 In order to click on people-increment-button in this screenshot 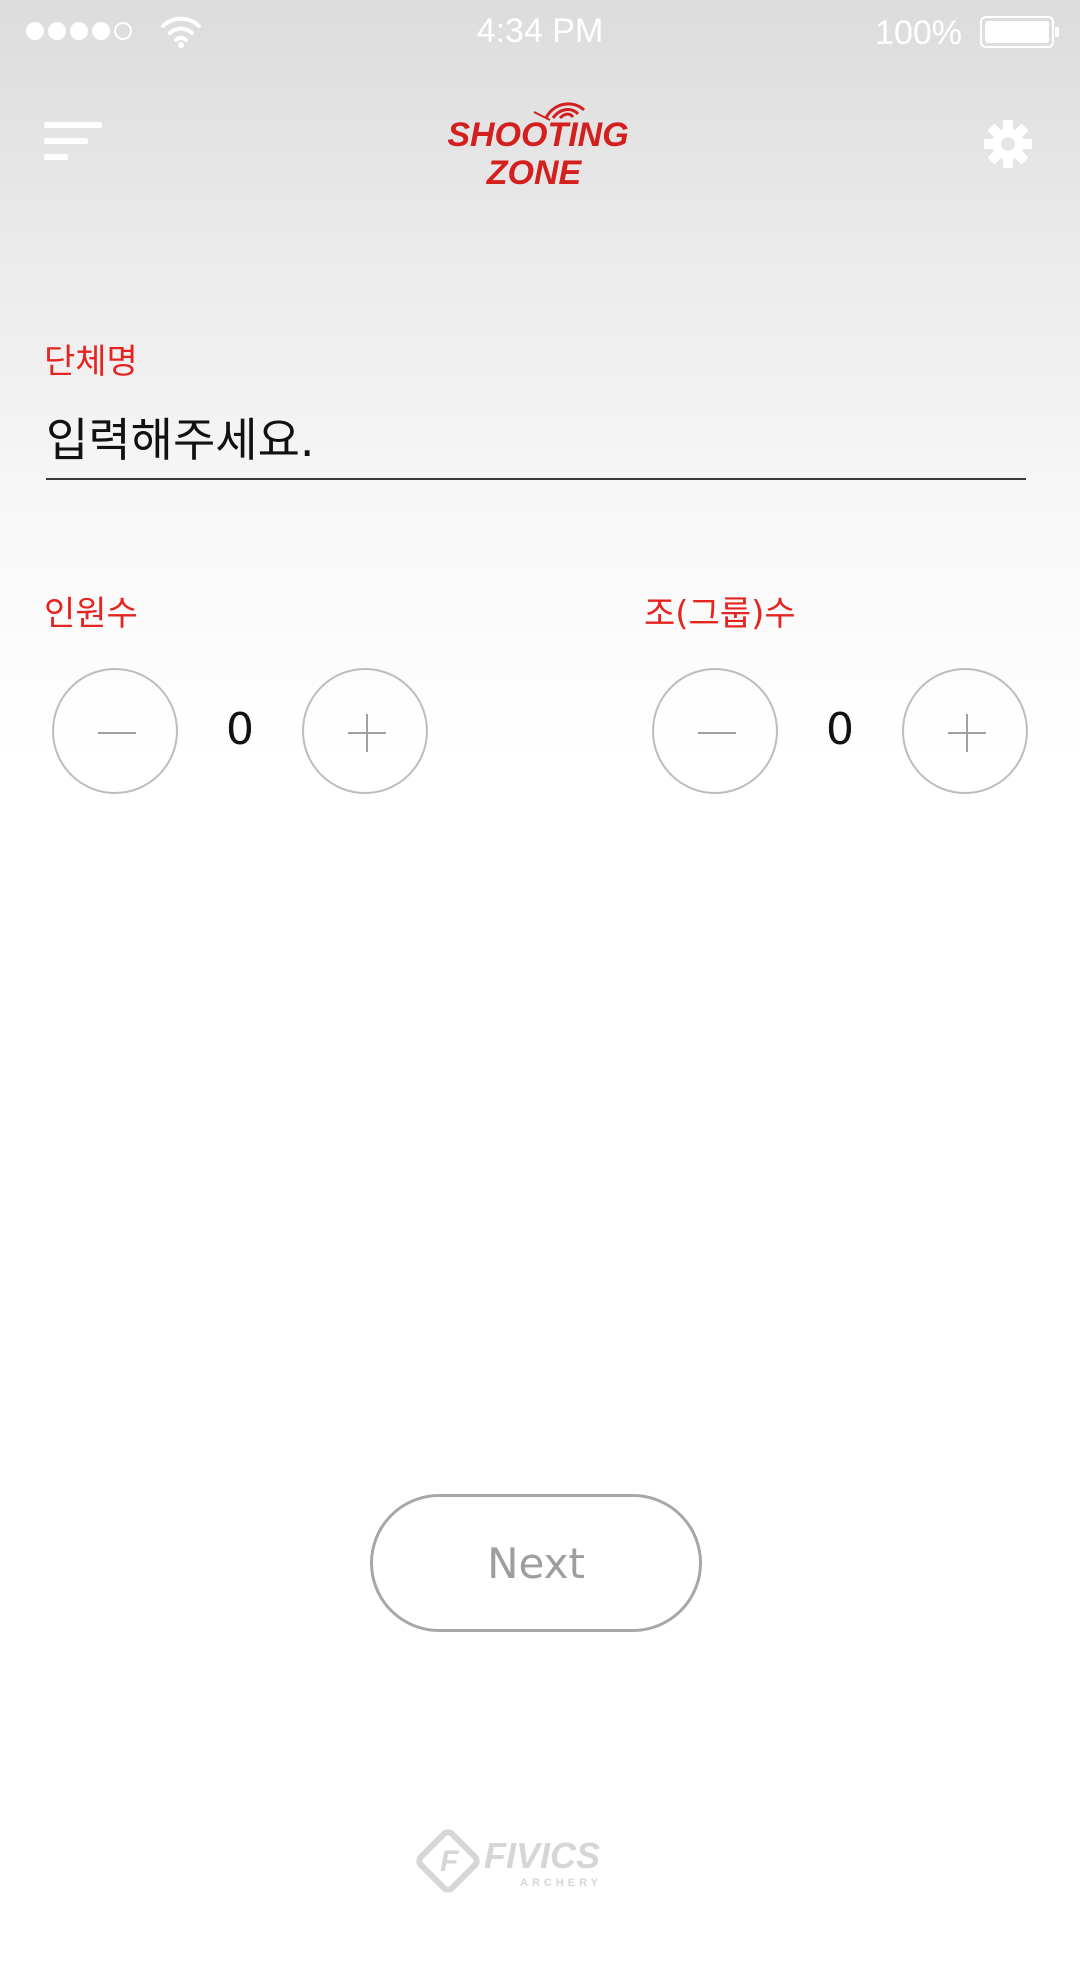, I will do `click(365, 731)`.